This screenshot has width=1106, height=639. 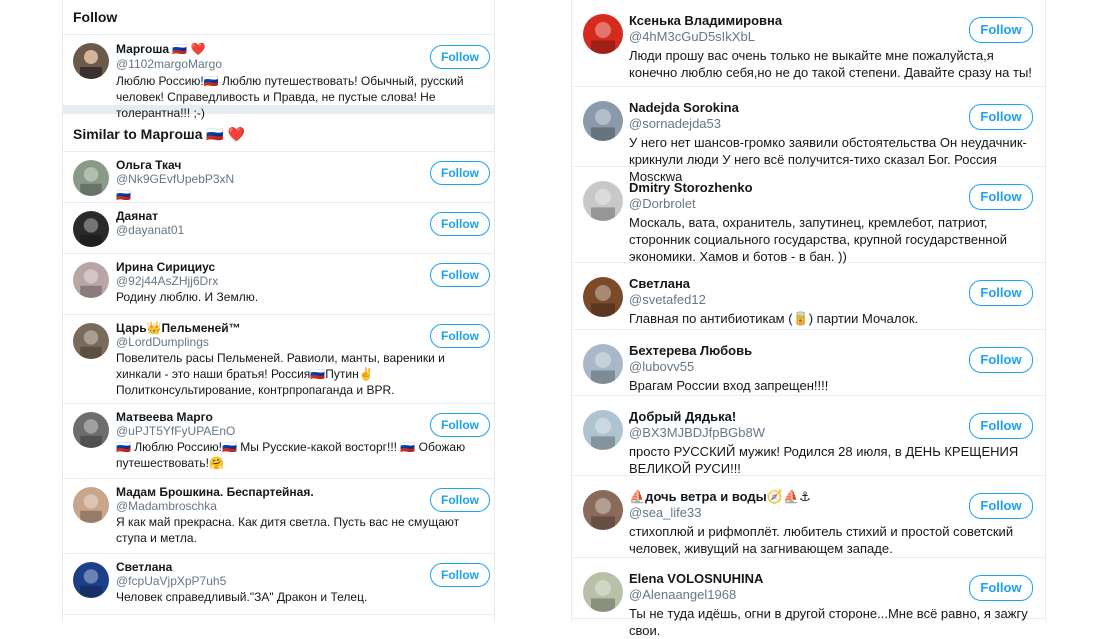 What do you see at coordinates (278, 17) in the screenshot?
I see `follow-heading: Follow` at bounding box center [278, 17].